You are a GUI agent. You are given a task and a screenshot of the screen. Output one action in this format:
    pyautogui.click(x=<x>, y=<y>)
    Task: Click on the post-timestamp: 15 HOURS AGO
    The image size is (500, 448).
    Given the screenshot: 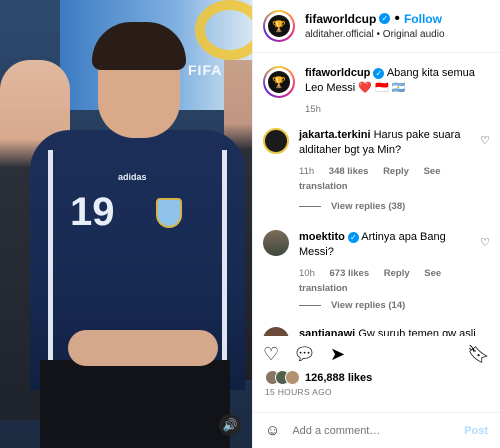 What is the action you would take?
    pyautogui.click(x=298, y=392)
    